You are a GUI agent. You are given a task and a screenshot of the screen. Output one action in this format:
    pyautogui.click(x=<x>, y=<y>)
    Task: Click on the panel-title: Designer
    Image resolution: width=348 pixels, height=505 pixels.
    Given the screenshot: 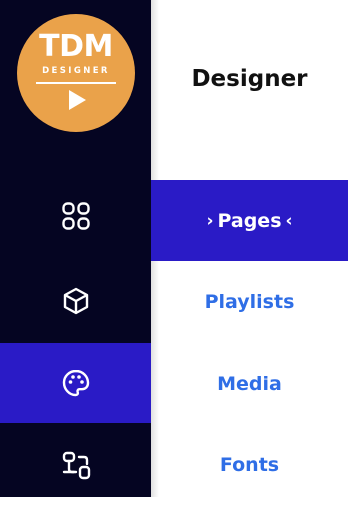 What is the action you would take?
    pyautogui.click(x=249, y=79)
    